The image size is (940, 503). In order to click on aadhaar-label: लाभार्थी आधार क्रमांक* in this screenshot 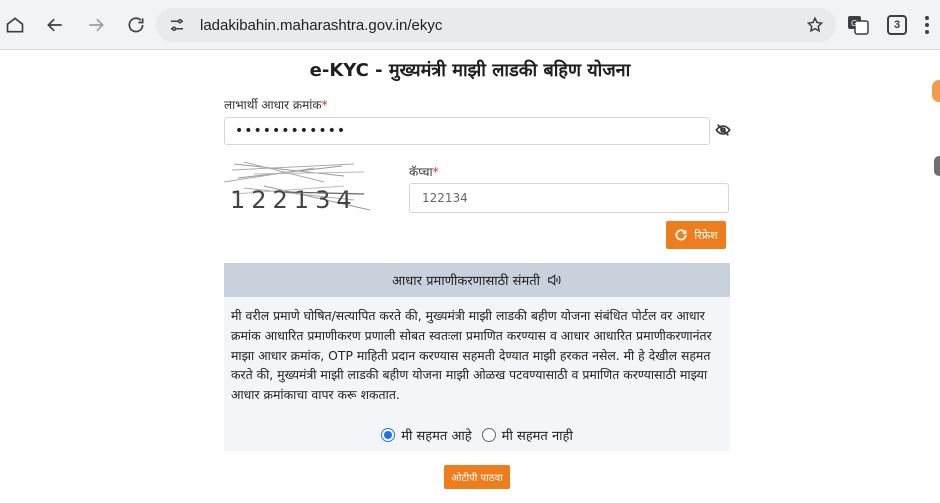, I will do `click(276, 104)`.